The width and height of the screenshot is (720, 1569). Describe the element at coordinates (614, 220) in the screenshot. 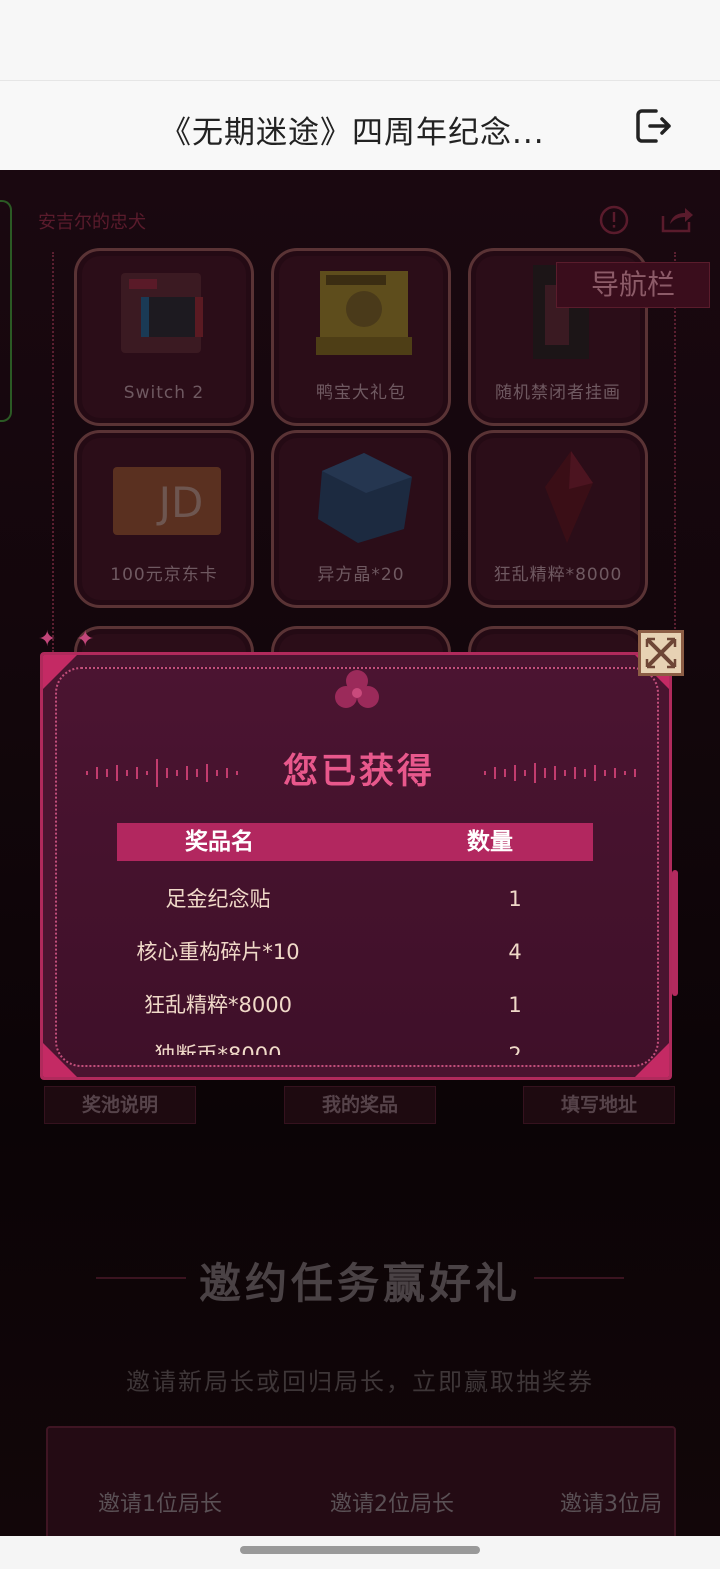

I see `report-icon` at that location.